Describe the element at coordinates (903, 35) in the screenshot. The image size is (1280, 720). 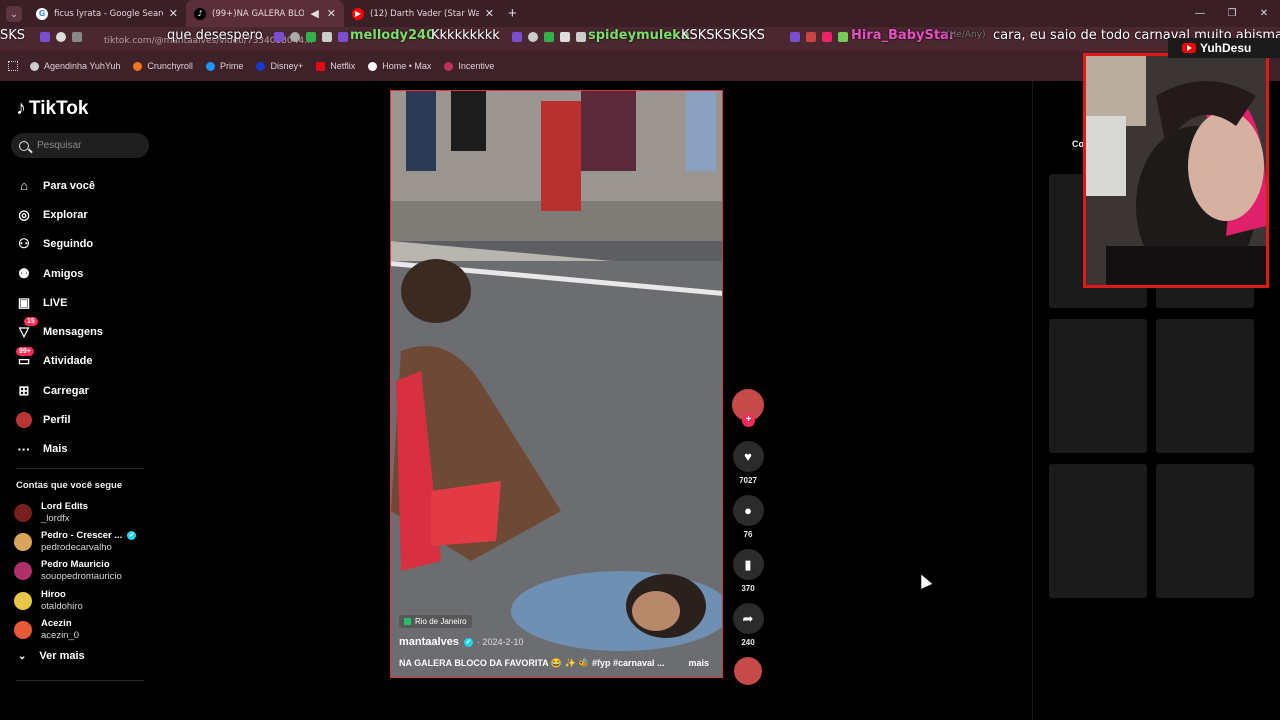
I see `chat-username: Hira_BabyStar` at that location.